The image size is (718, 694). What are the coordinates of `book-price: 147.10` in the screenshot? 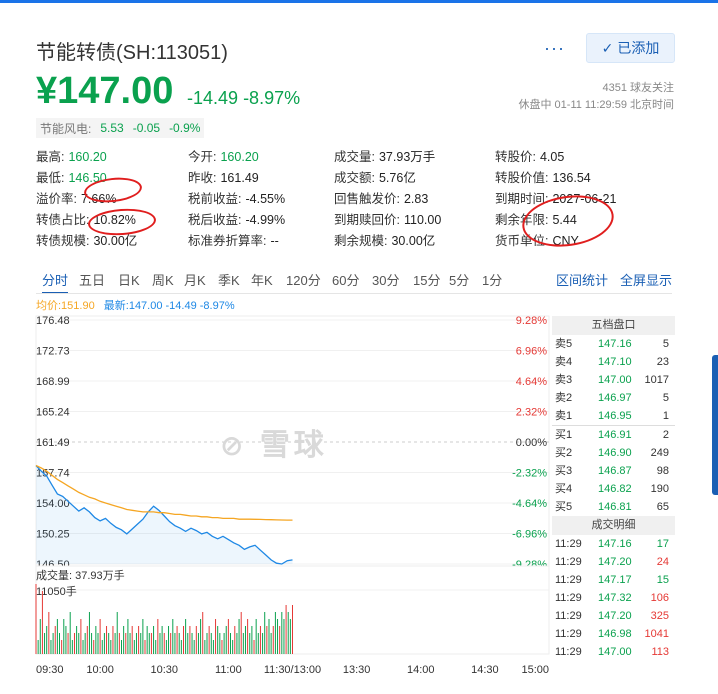 It's located at (615, 362).